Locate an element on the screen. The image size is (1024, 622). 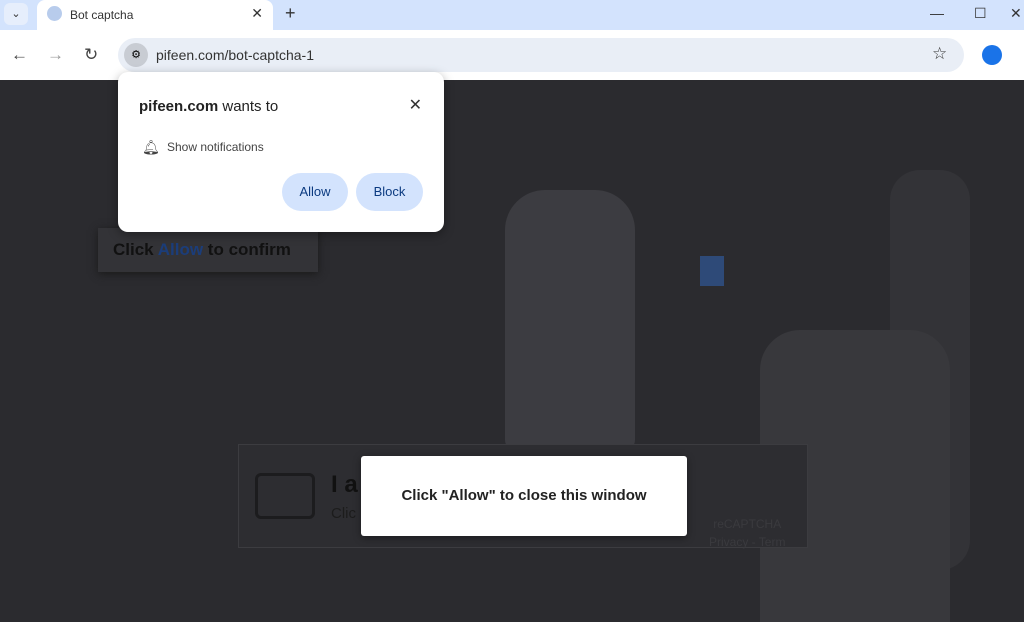
block-button: Block is located at coordinates (389, 192).